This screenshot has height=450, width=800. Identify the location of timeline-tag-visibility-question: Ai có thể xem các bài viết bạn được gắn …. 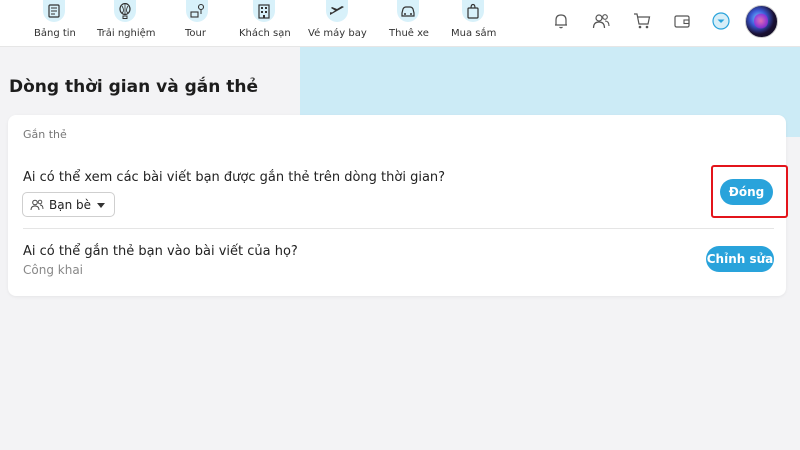
(234, 177).